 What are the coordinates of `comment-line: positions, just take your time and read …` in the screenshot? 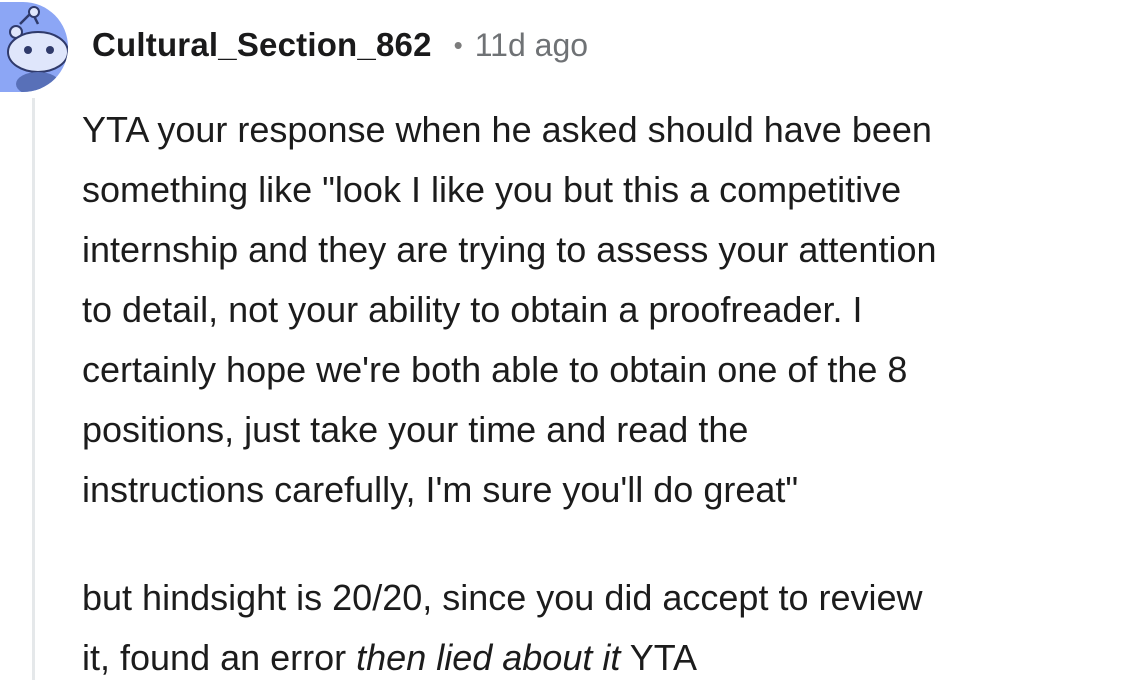 It's located at (415, 429).